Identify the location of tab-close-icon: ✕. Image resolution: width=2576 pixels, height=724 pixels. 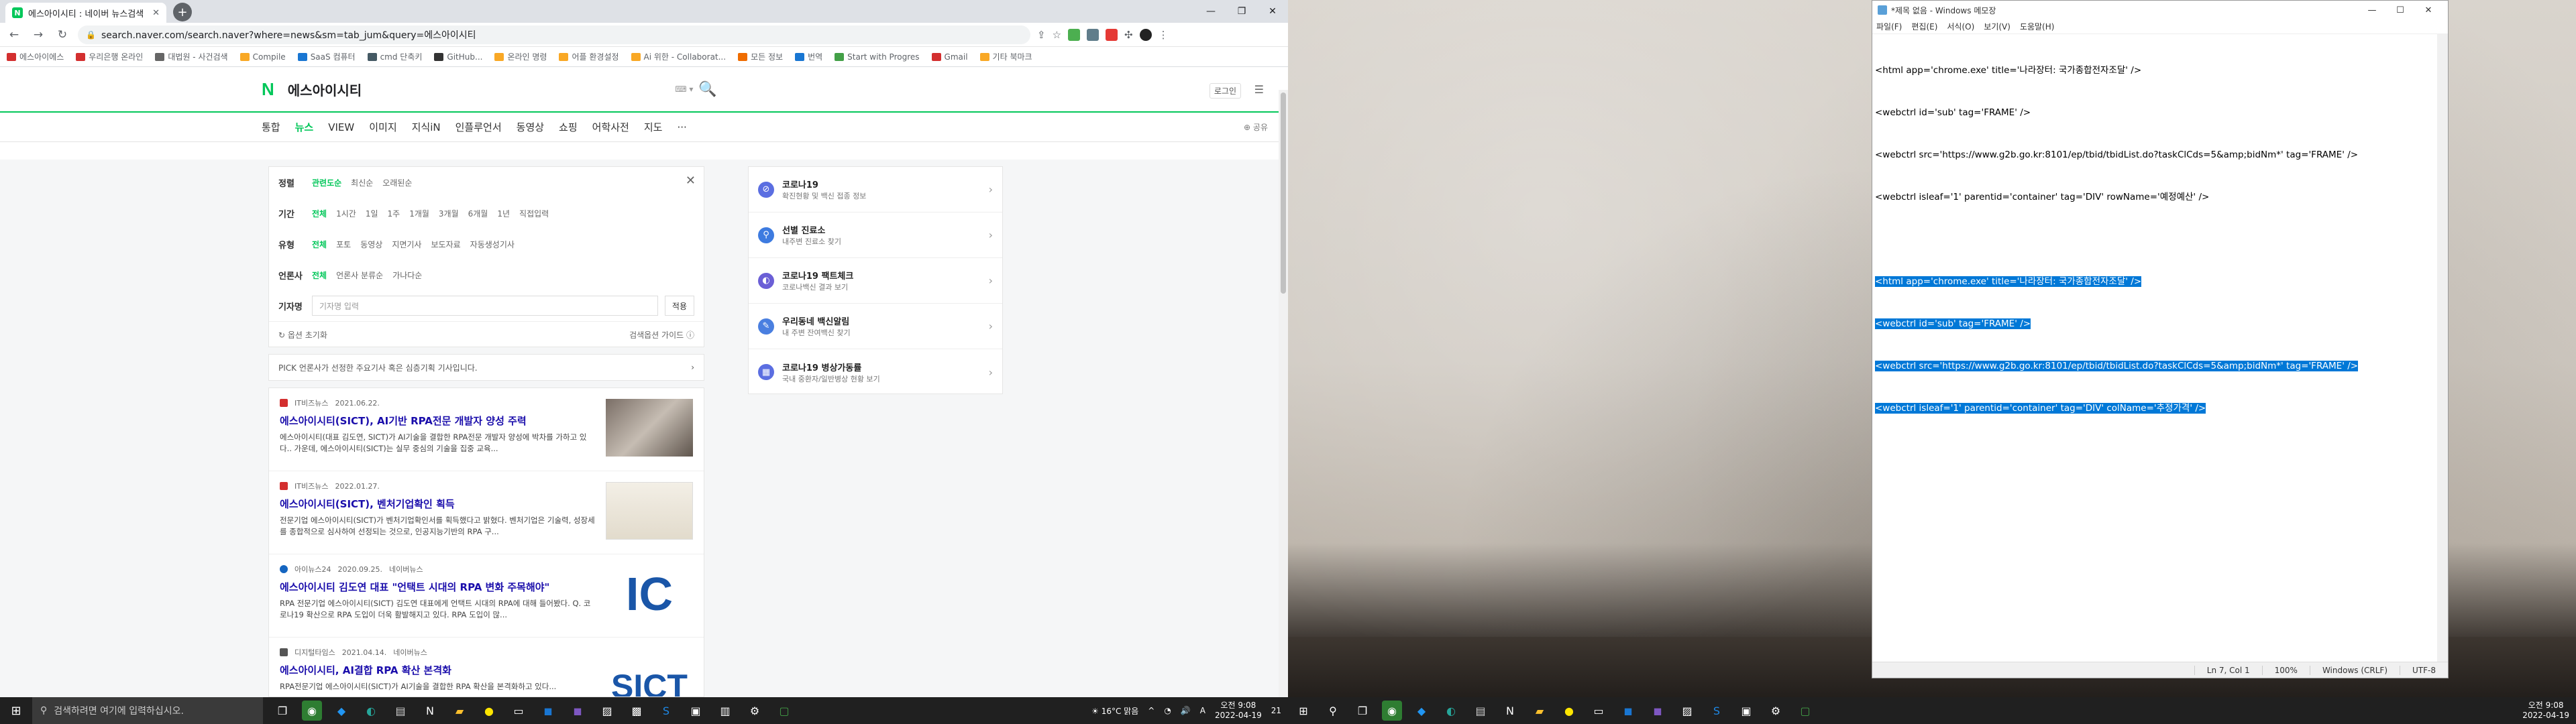
(156, 13).